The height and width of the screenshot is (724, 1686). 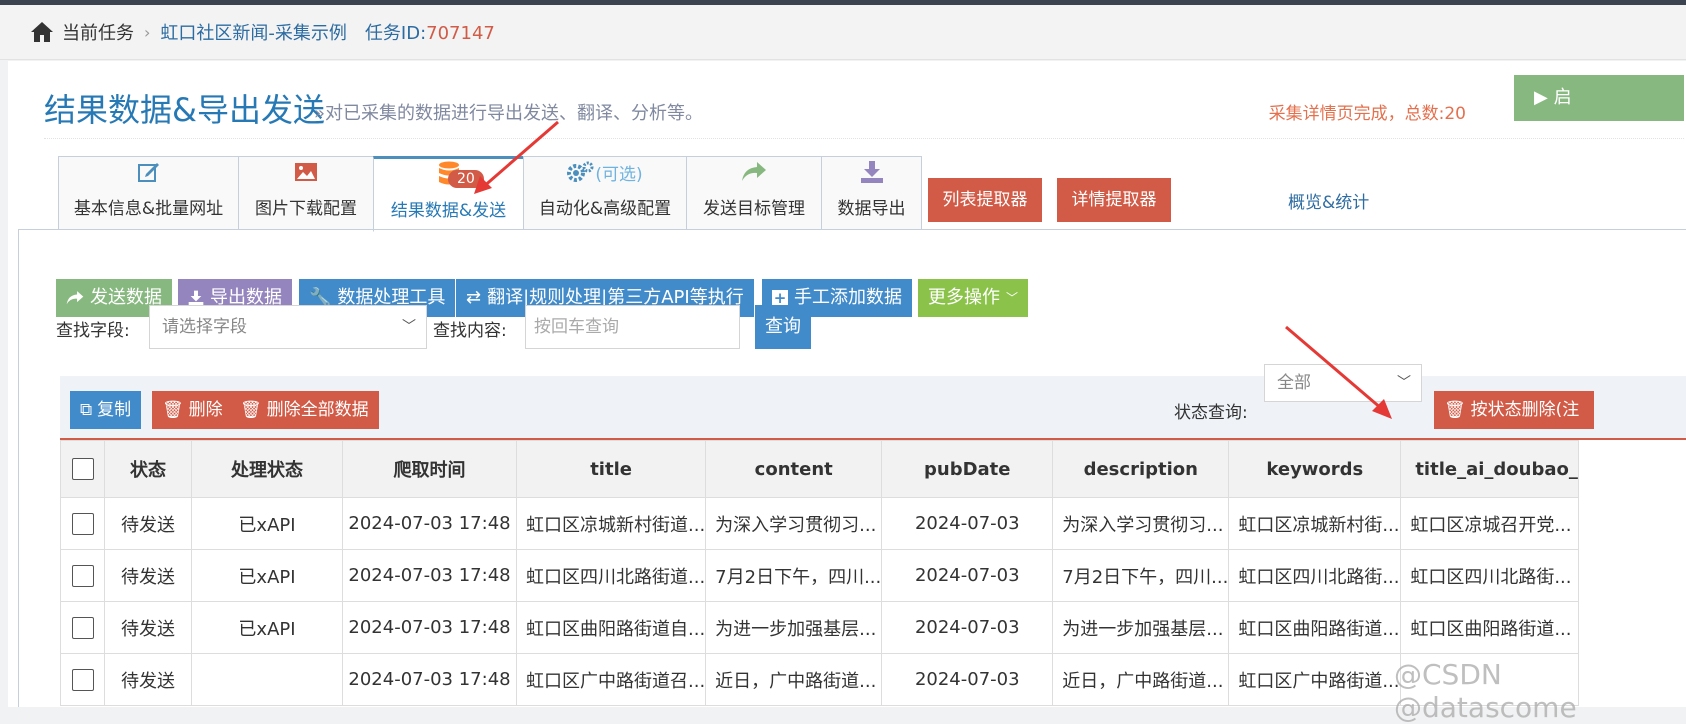 What do you see at coordinates (429, 469) in the screenshot?
I see `col-crawl-time: 爬取时间` at bounding box center [429, 469].